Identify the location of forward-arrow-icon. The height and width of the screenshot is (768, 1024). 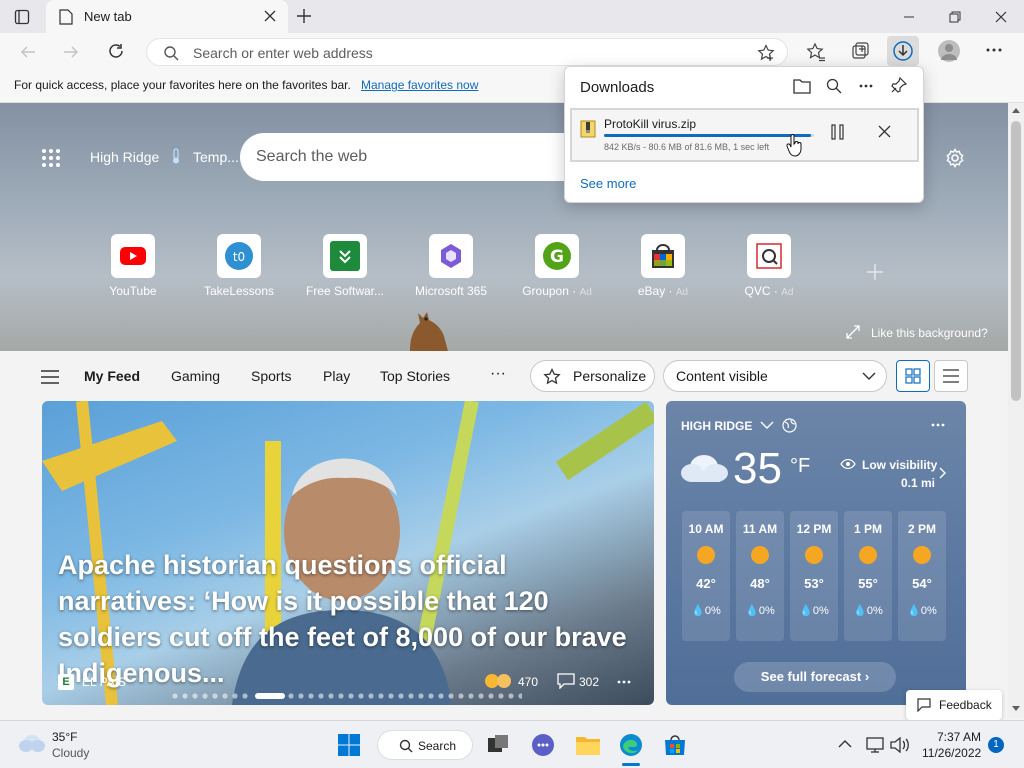
(71, 52).